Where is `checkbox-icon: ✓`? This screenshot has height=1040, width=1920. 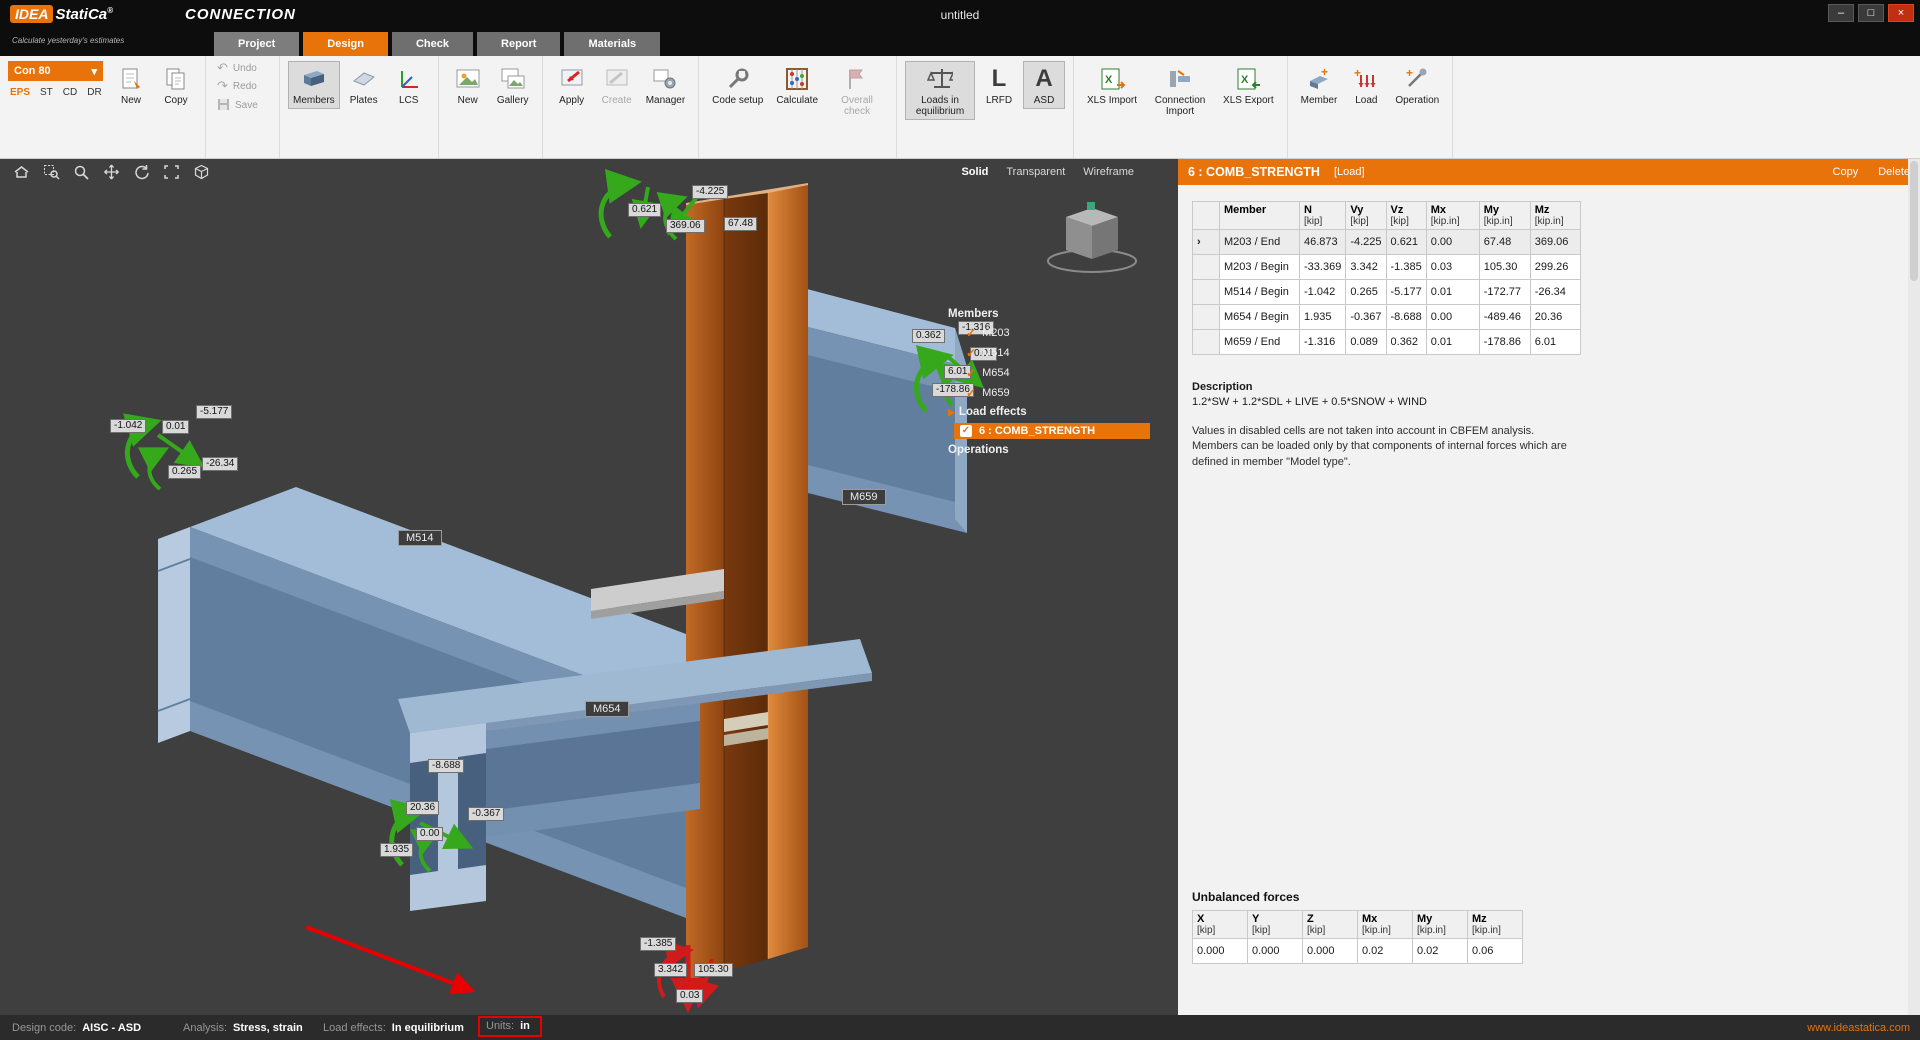 checkbox-icon: ✓ is located at coordinates (966, 431).